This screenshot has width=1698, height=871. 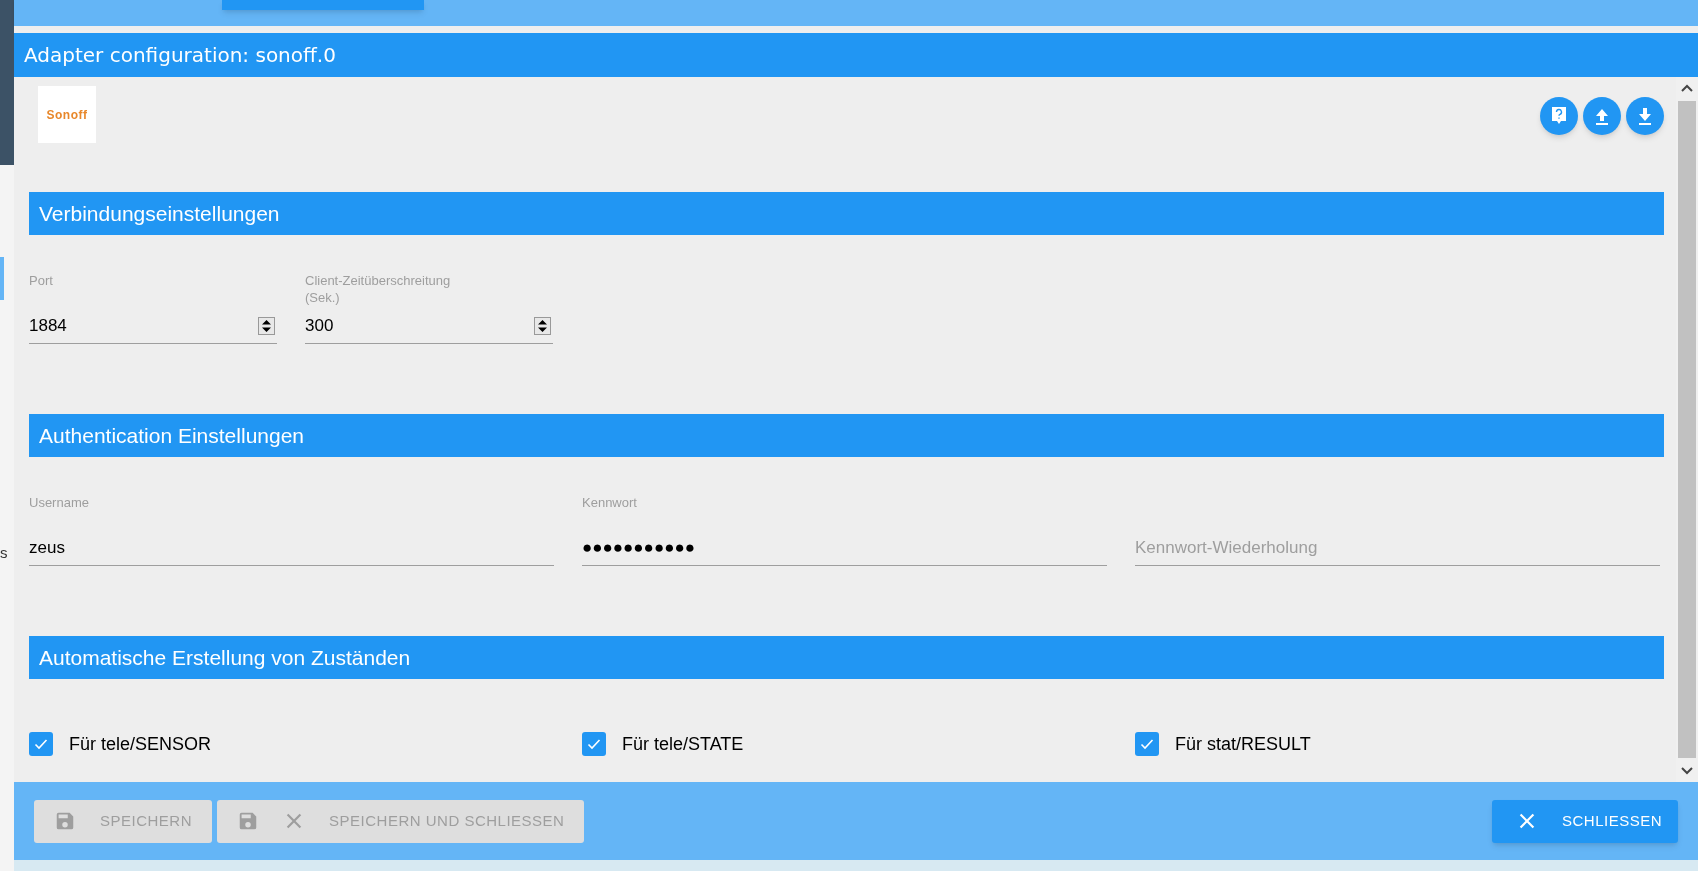 What do you see at coordinates (41, 280) in the screenshot?
I see `field-label: Port` at bounding box center [41, 280].